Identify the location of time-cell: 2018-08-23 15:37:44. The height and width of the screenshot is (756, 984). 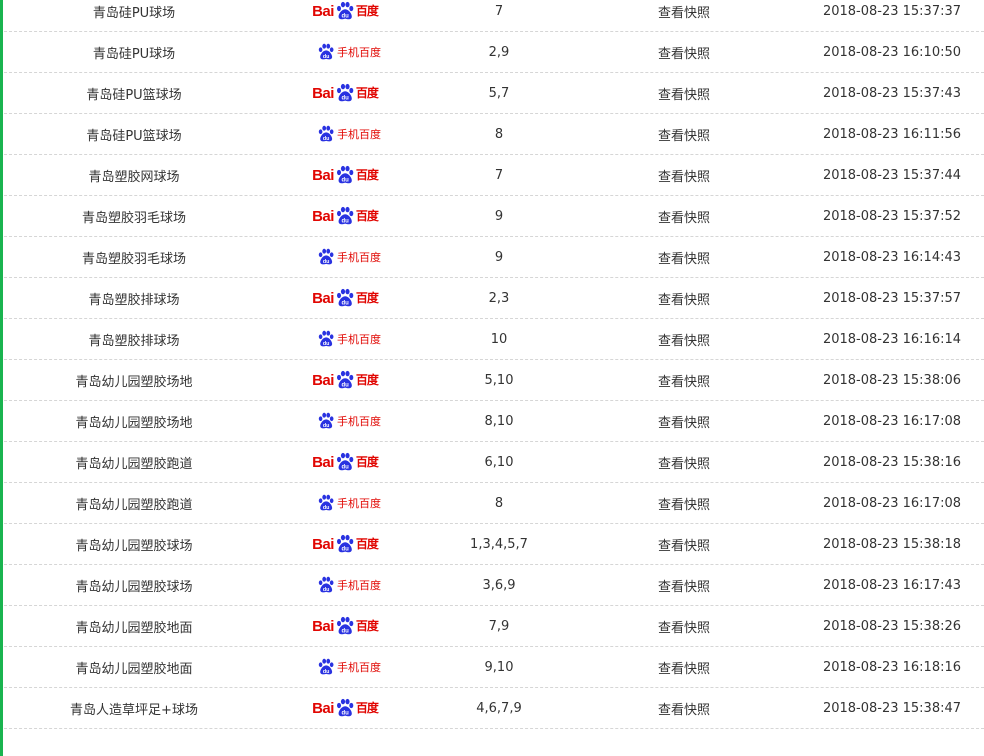
(892, 175).